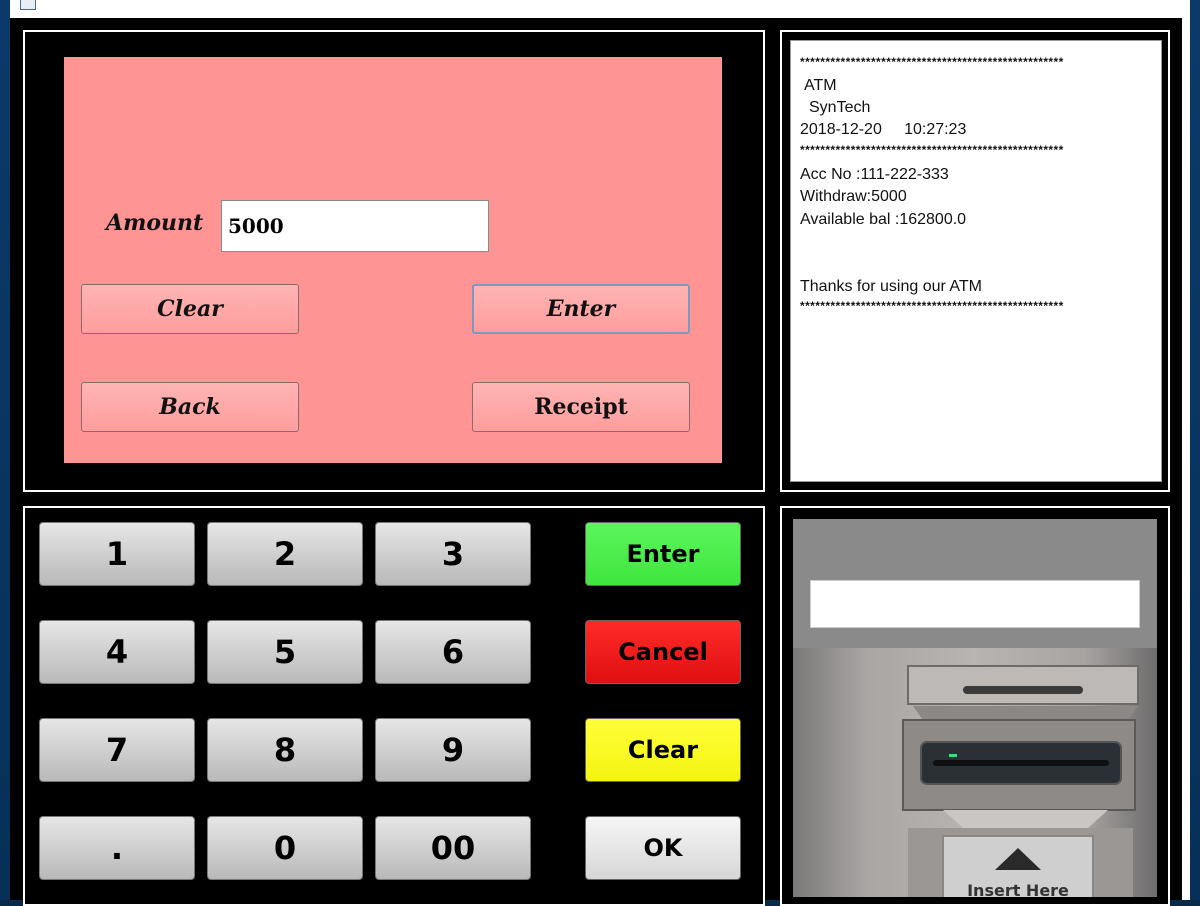 This screenshot has width=1200, height=906. Describe the element at coordinates (117, 750) in the screenshot. I see `key-7: 7` at that location.